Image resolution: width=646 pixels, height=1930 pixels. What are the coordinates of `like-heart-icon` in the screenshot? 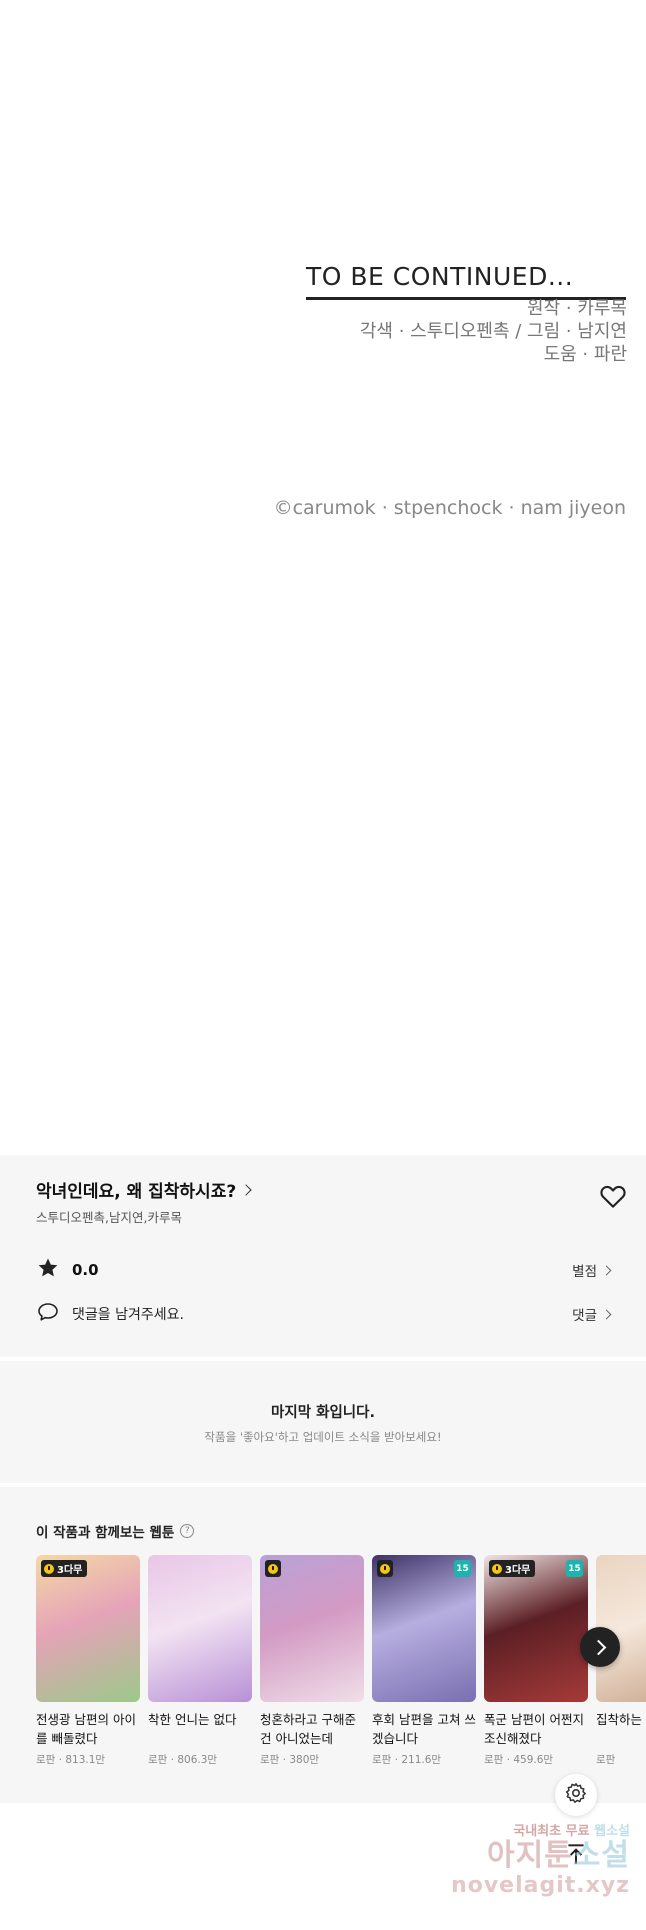 It's located at (613, 1196).